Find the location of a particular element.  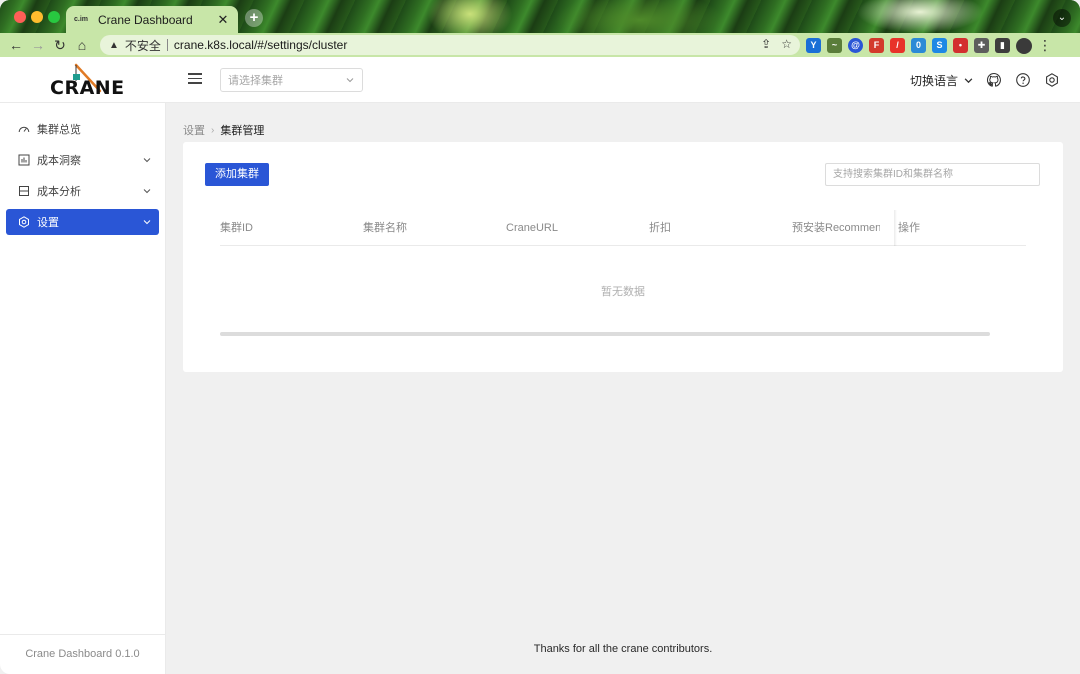

add-cluster-button: 添加集群 is located at coordinates (237, 174).